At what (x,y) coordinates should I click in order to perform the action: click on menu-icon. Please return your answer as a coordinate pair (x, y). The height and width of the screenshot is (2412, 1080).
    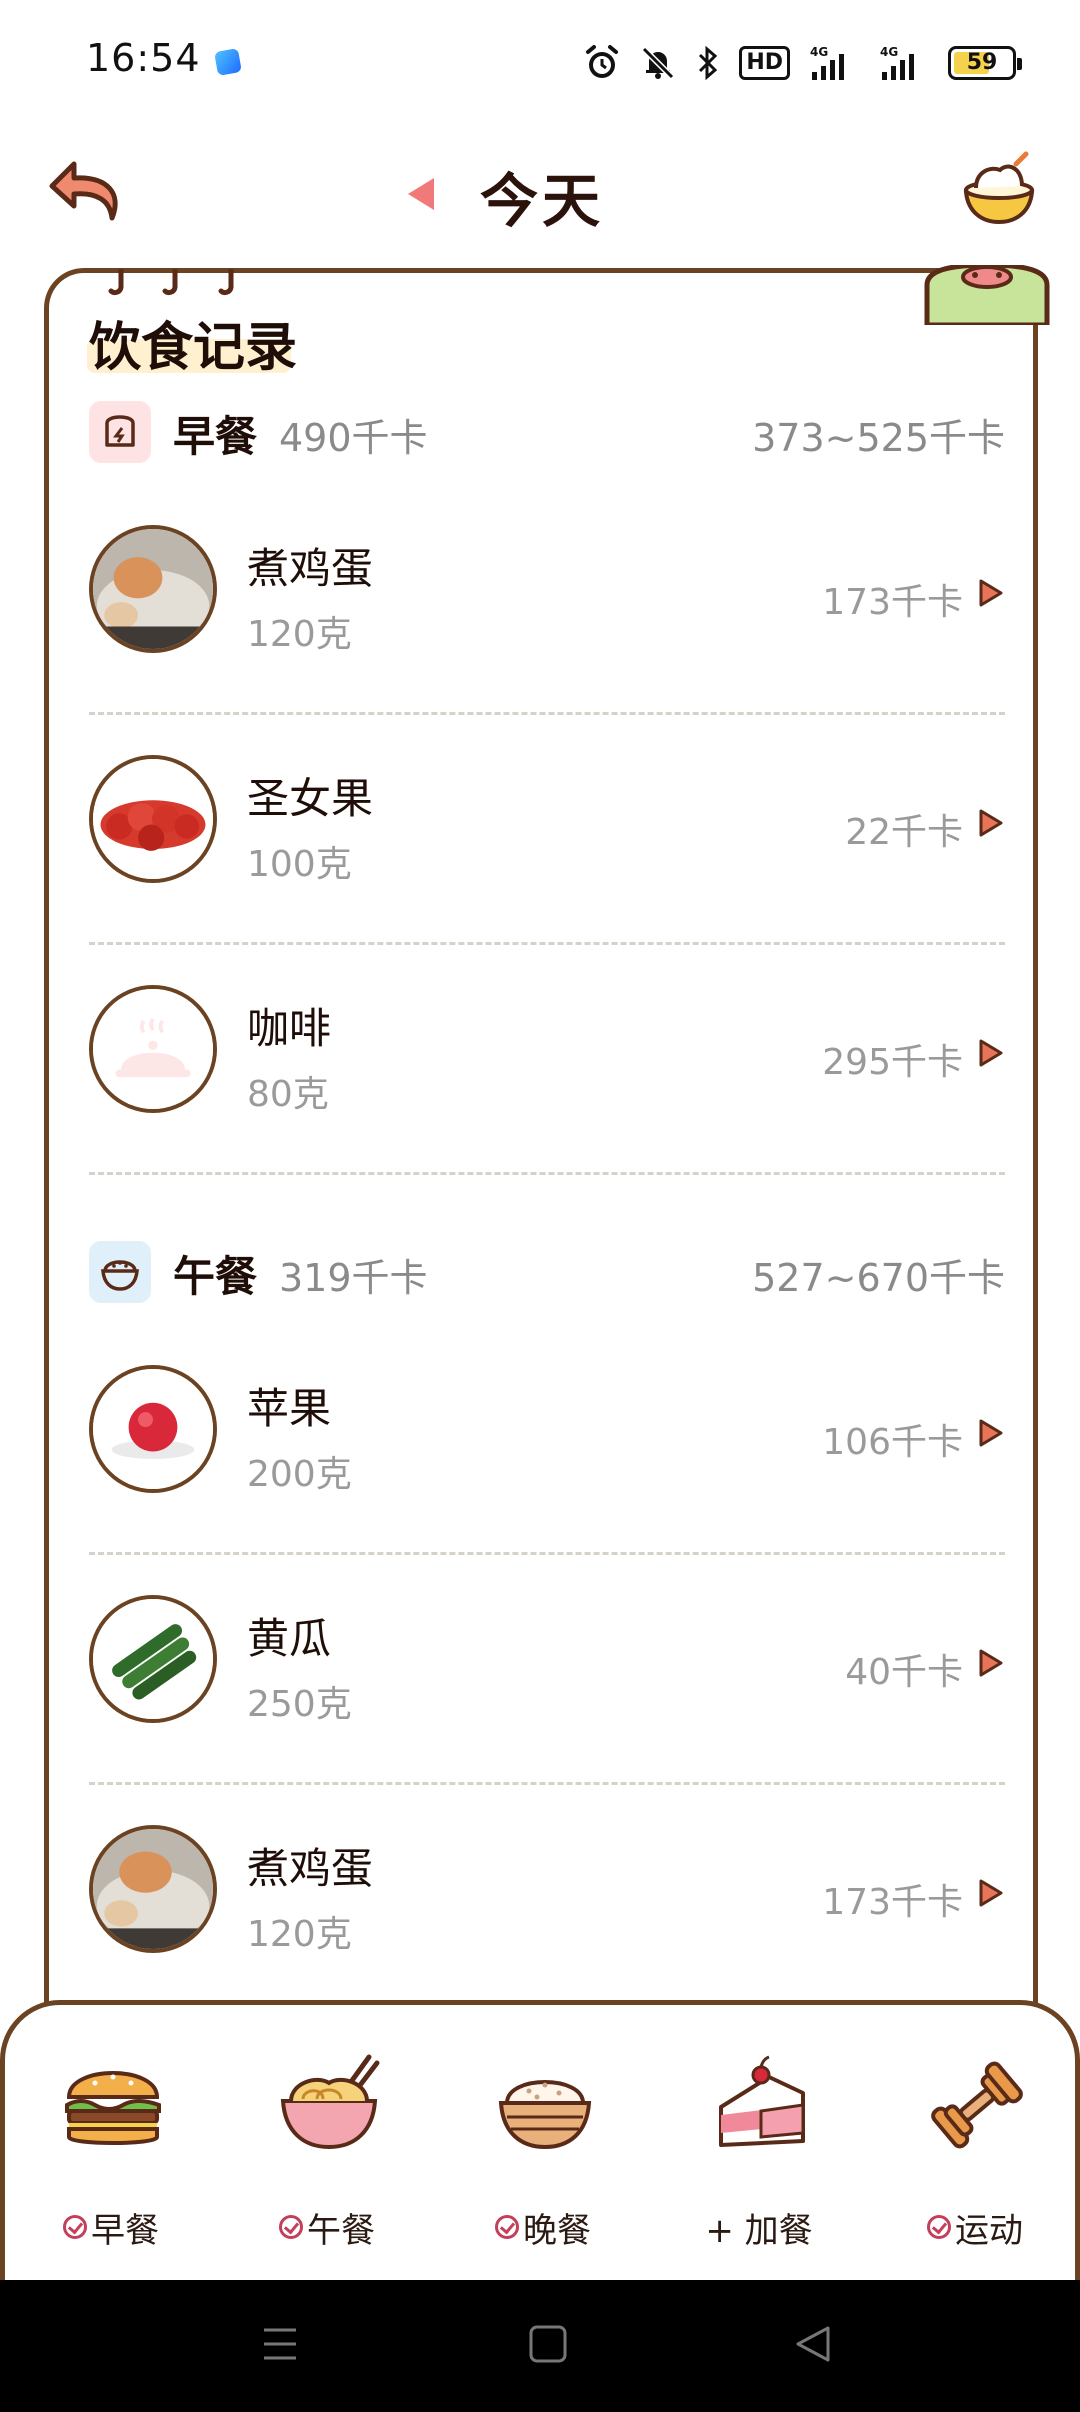
    Looking at the image, I should click on (280, 2344).